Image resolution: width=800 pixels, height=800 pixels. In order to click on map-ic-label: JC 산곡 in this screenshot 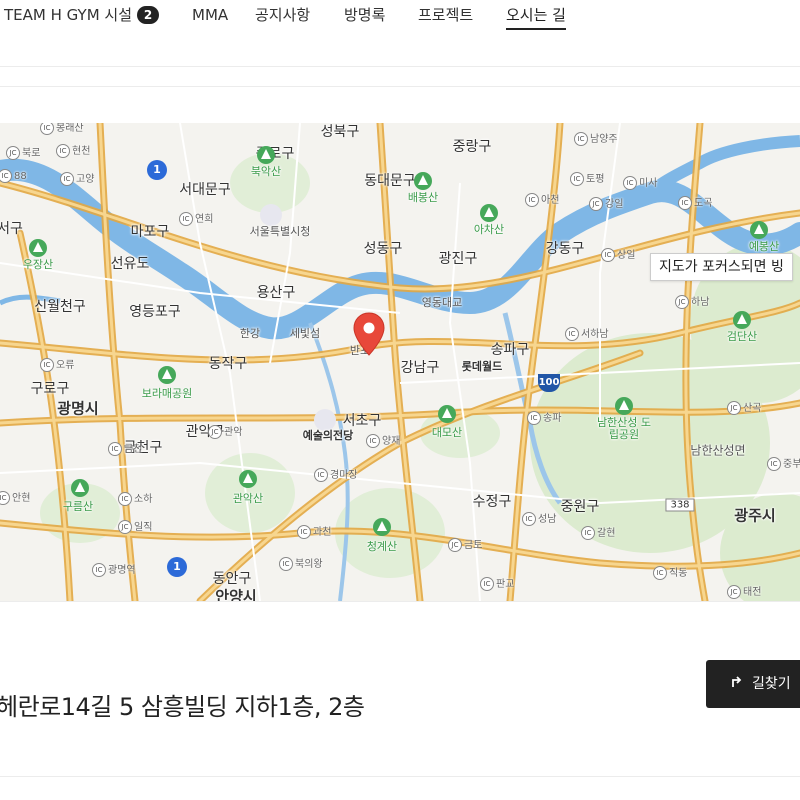, I will do `click(744, 407)`.